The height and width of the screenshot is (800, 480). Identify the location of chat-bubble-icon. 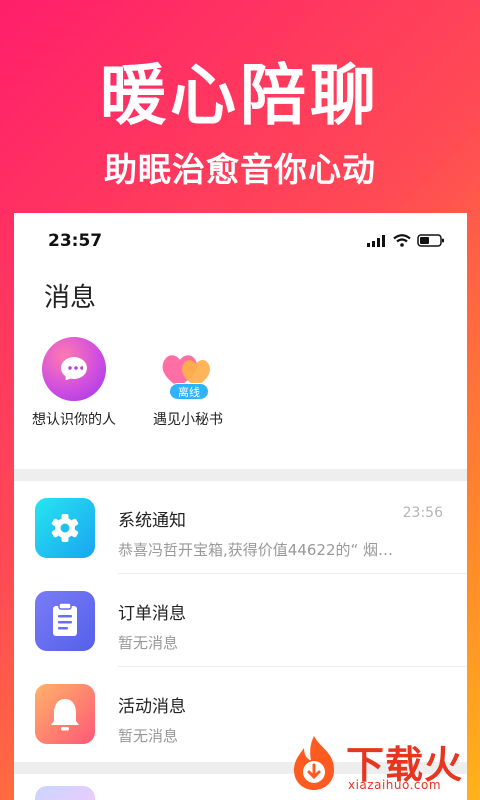
(74, 369).